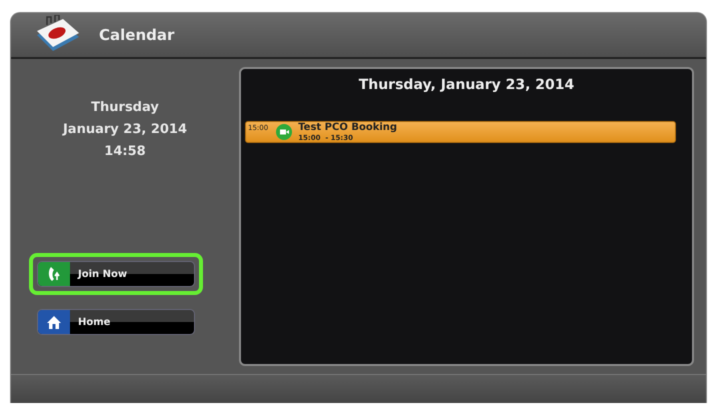  Describe the element at coordinates (125, 152) in the screenshot. I see `time-text: 14:58` at that location.